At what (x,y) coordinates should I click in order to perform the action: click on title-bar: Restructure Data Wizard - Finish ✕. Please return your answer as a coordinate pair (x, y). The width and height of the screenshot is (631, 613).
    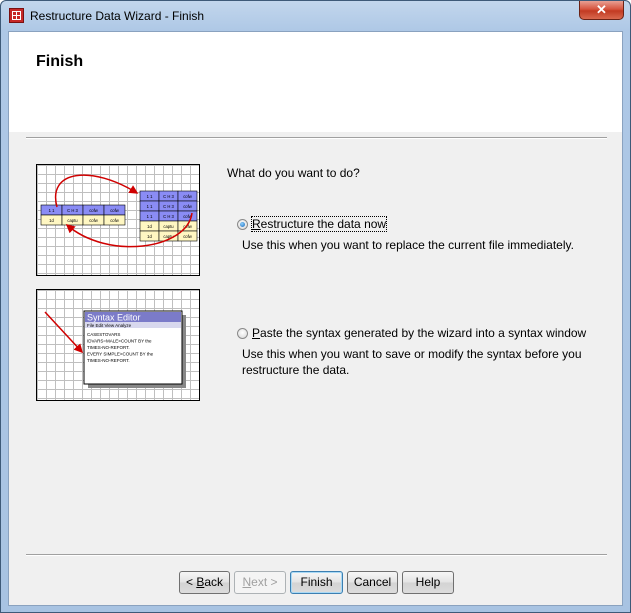
    Looking at the image, I should click on (315, 16).